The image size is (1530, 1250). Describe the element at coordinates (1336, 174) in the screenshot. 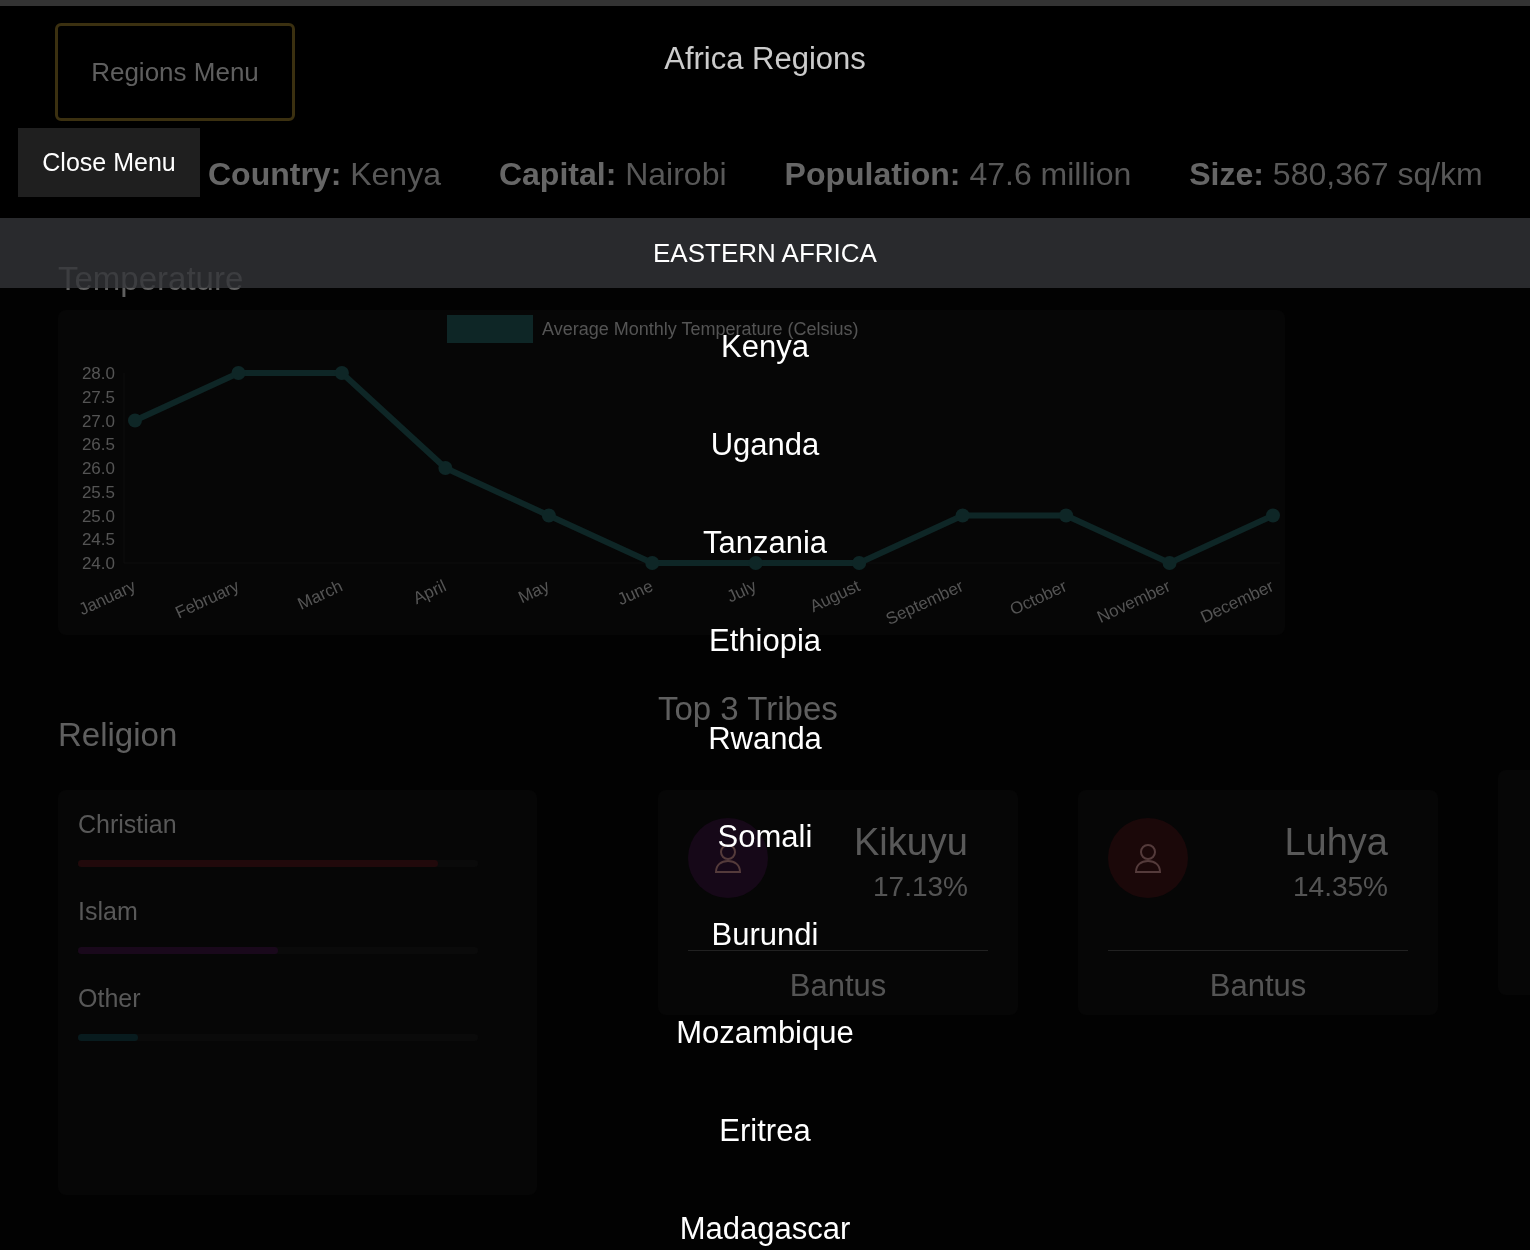

I see `info-field: Size: 580,367 sq/km` at that location.